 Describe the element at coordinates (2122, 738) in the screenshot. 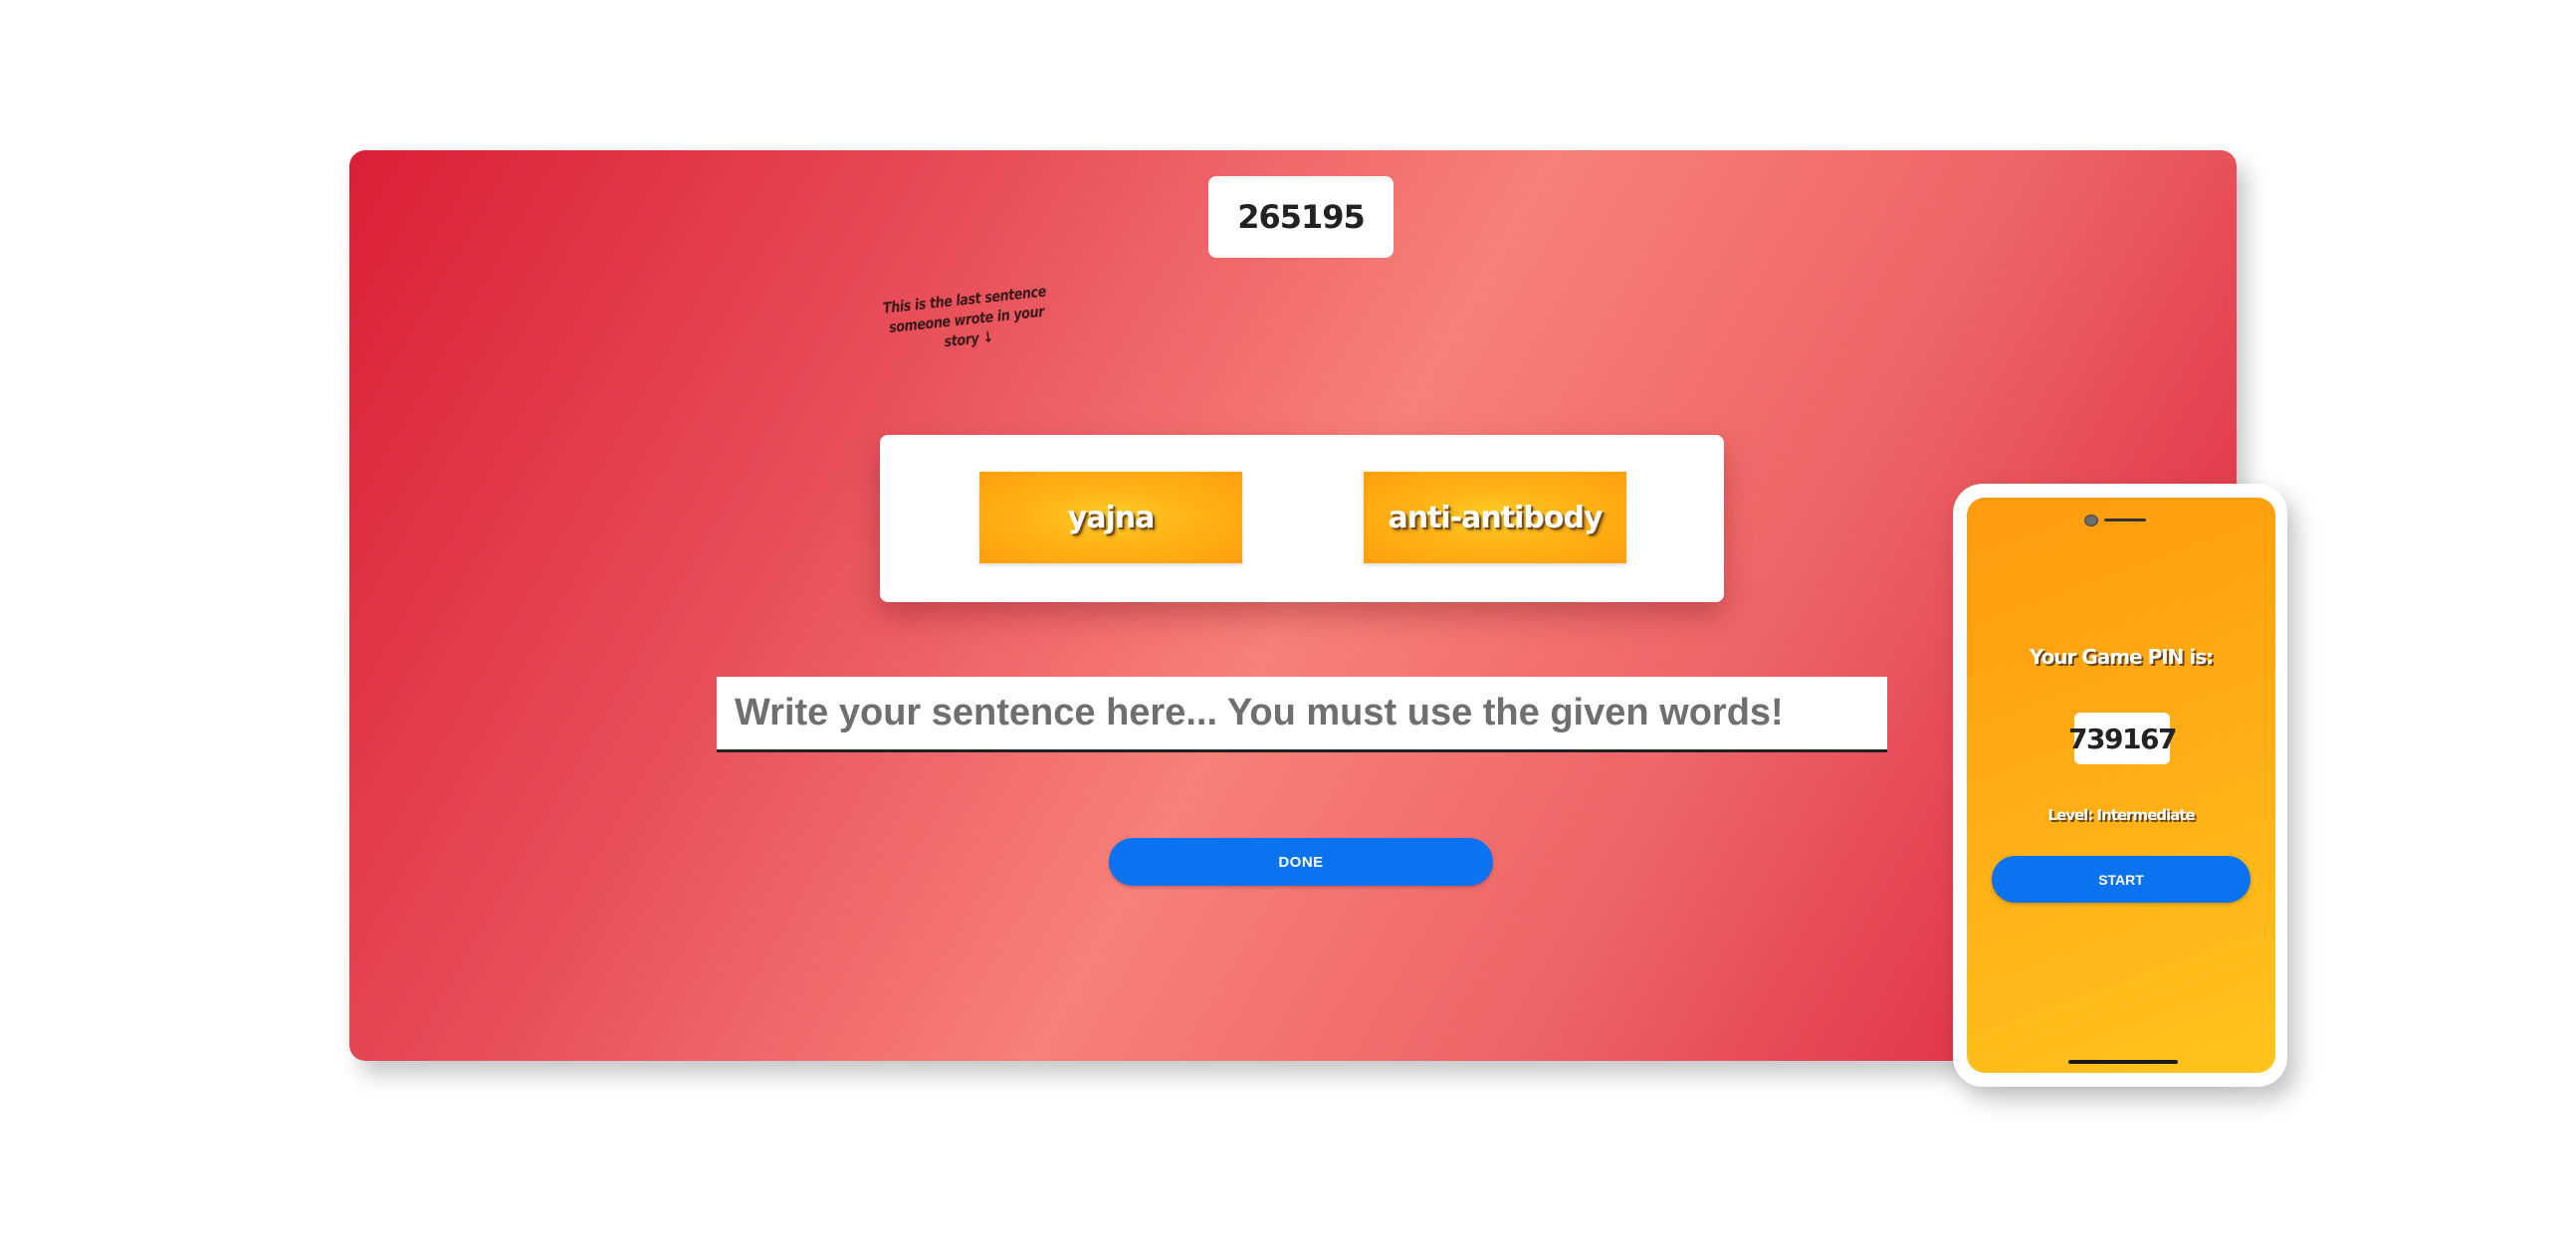

I see `phone-game-pin: 739167` at that location.